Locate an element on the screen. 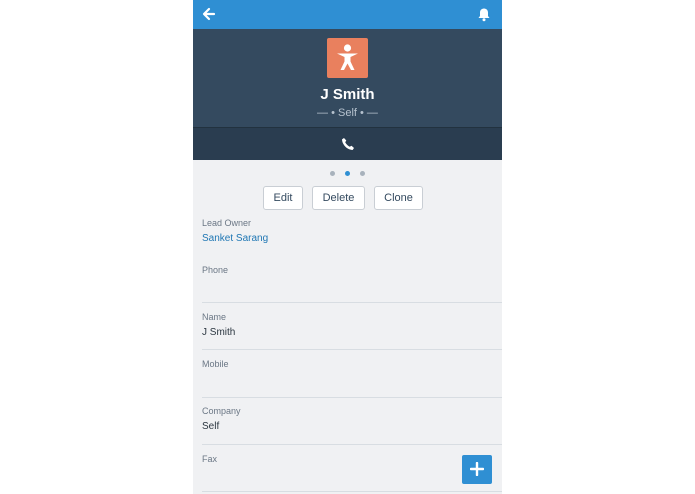 Image resolution: width=695 pixels, height=494 pixels. page-dot-active is located at coordinates (347, 173).